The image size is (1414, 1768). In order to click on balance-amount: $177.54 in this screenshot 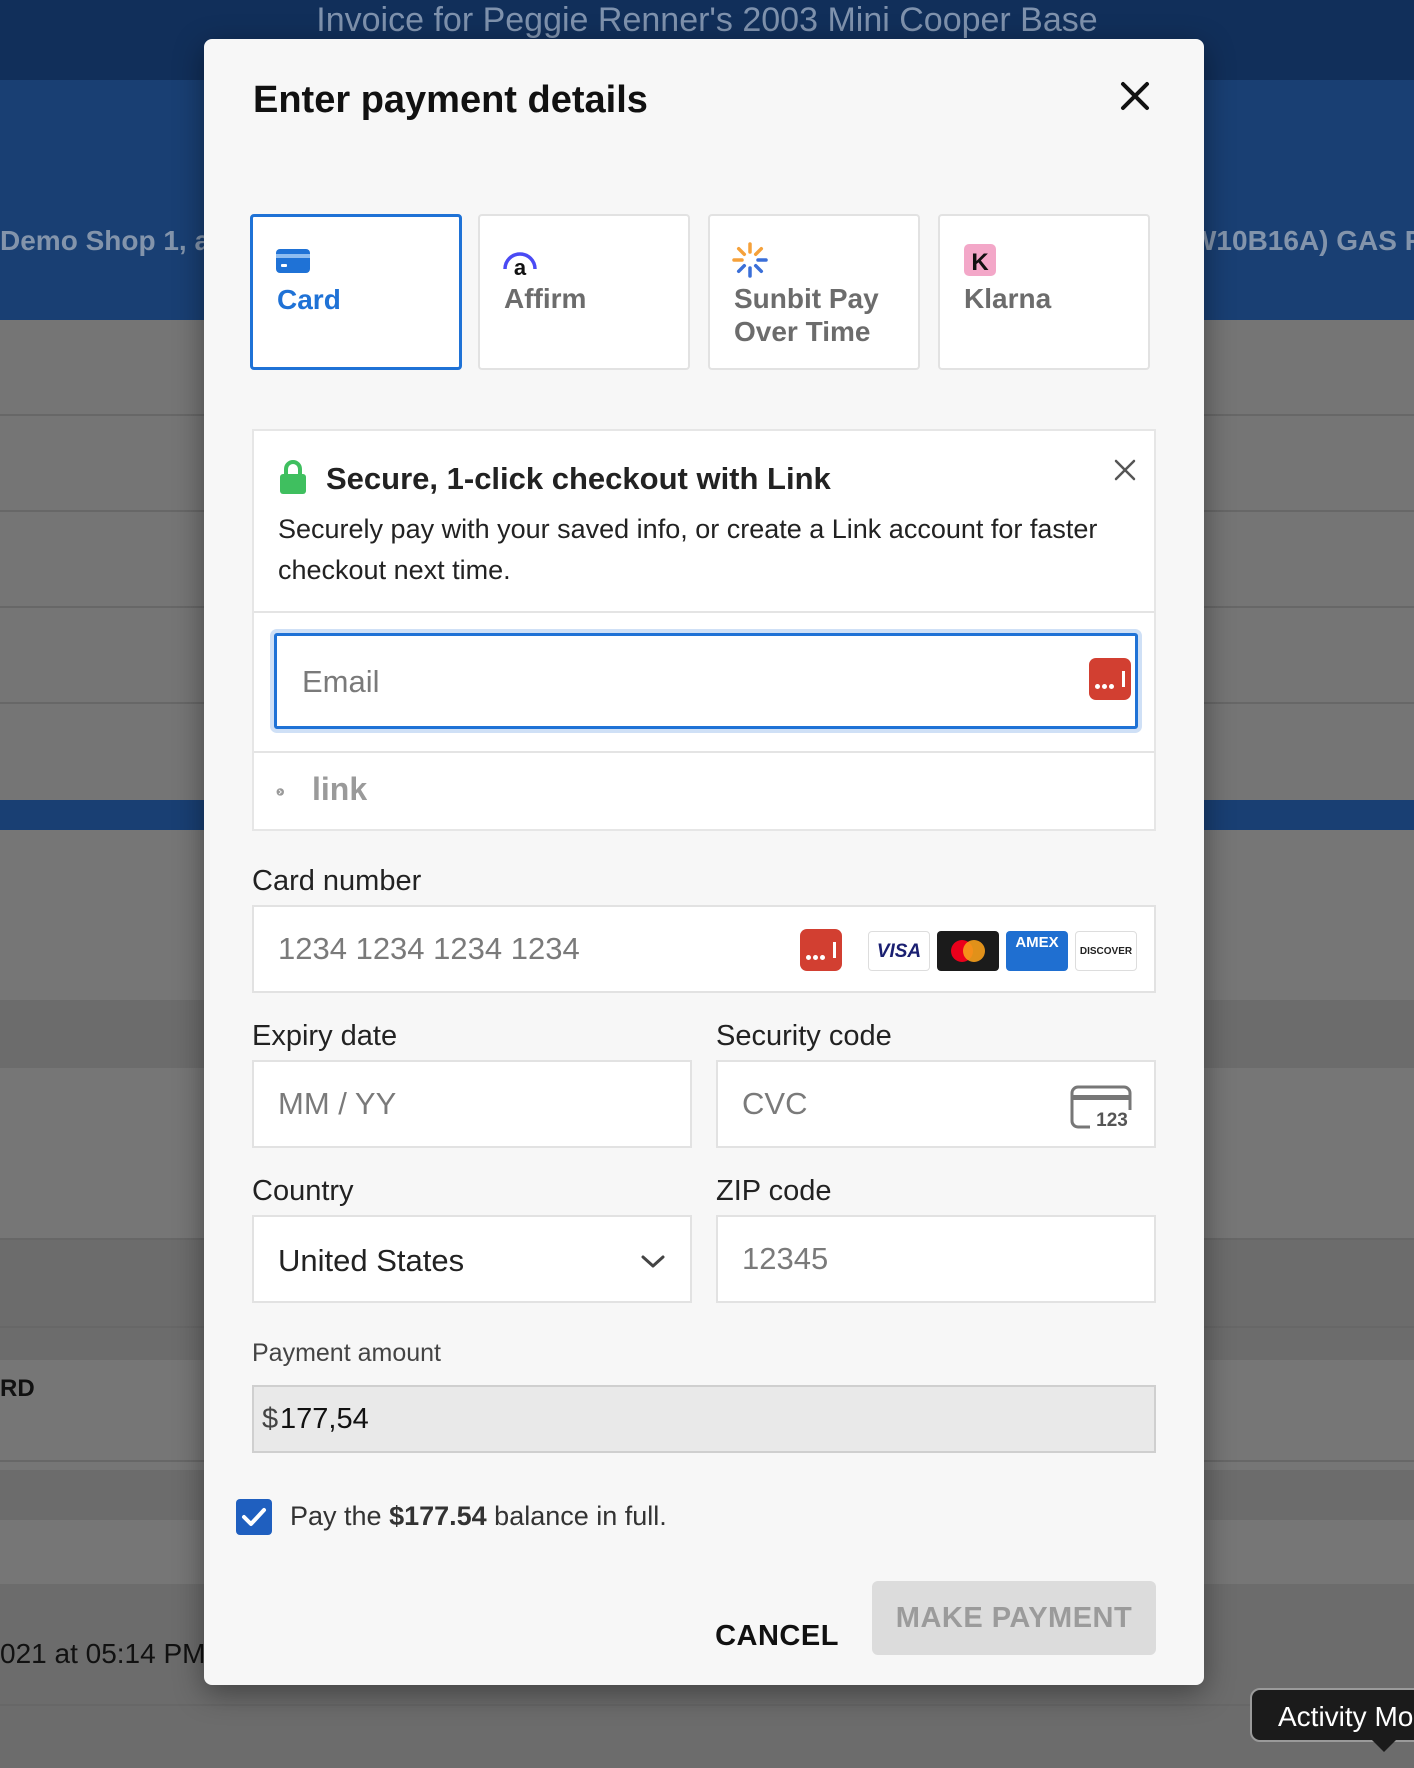, I will do `click(438, 1516)`.